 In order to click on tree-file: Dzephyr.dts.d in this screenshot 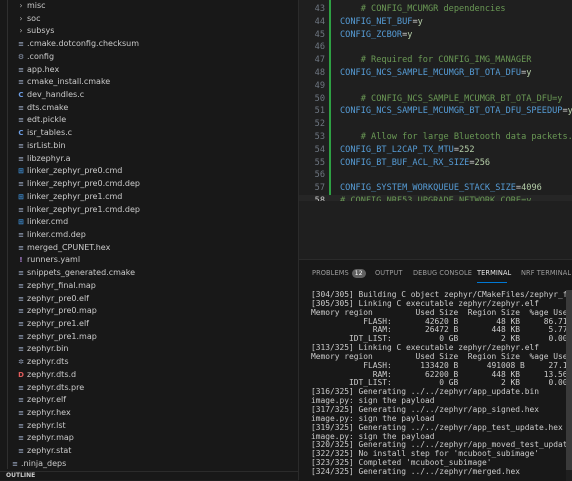, I will do `click(149, 375)`.